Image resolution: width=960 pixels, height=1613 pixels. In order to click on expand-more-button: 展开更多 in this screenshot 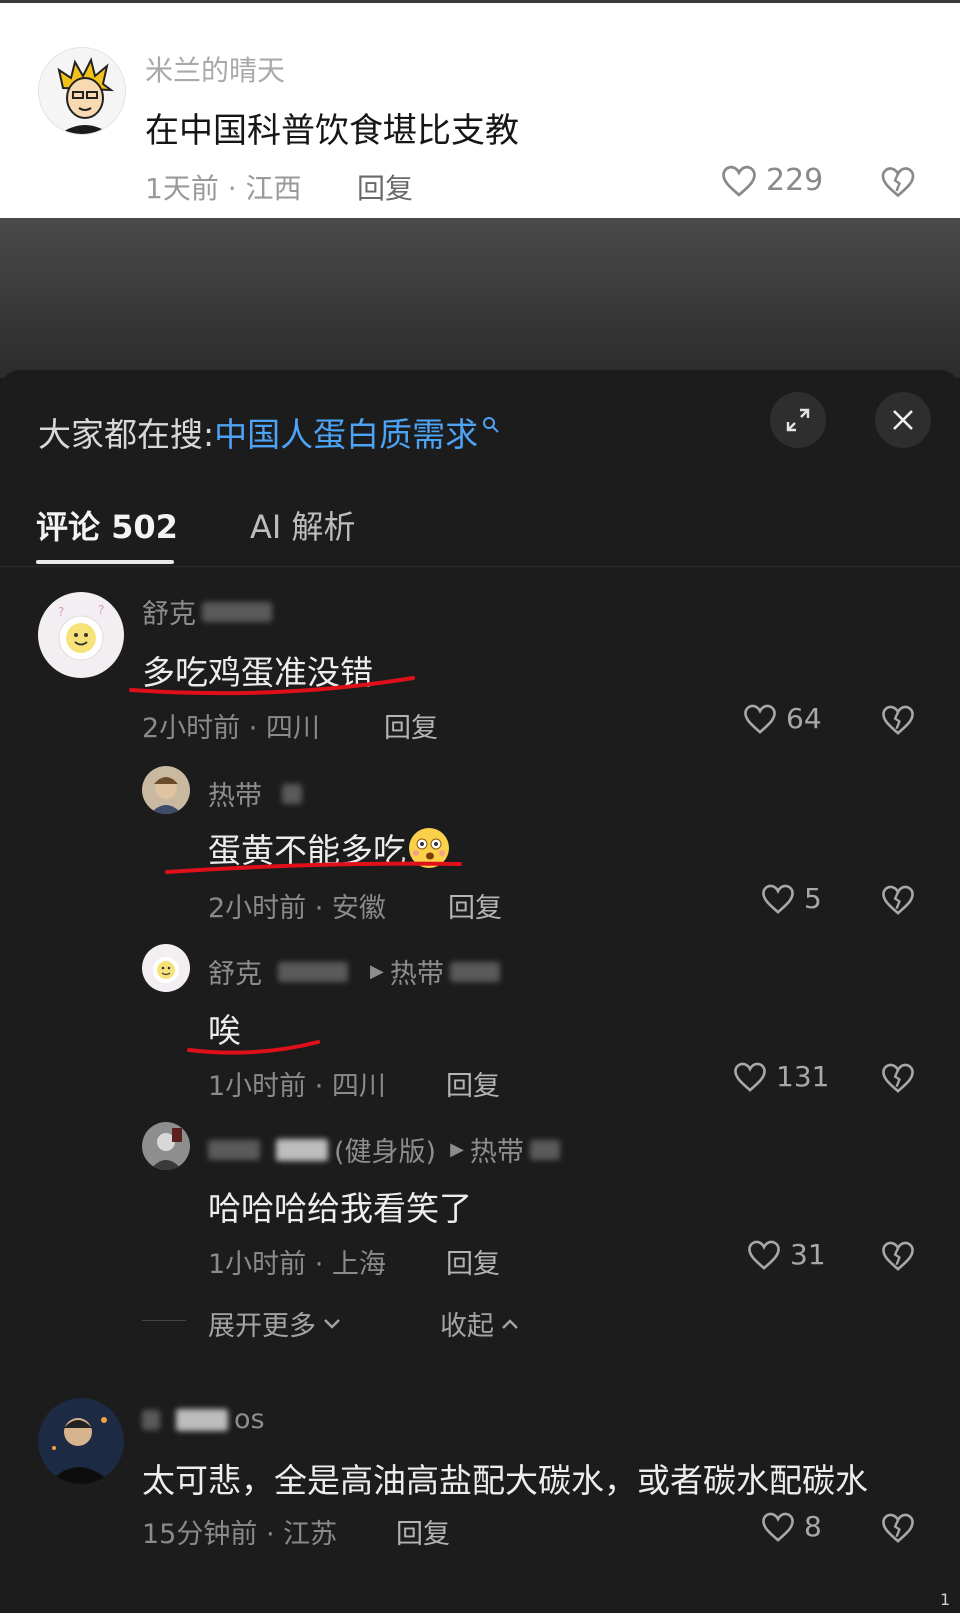, I will do `click(275, 1323)`.